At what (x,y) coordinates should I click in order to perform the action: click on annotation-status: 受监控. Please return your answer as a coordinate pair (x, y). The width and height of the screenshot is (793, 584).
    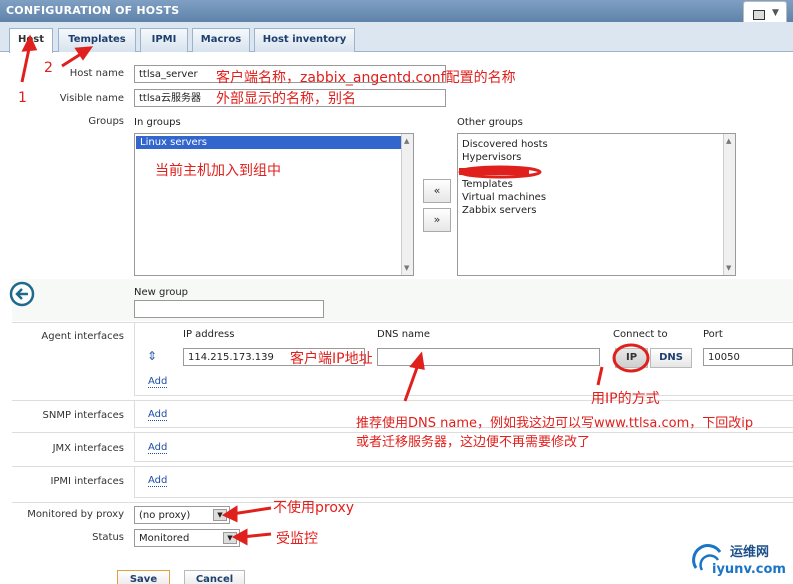
    Looking at the image, I should click on (297, 539).